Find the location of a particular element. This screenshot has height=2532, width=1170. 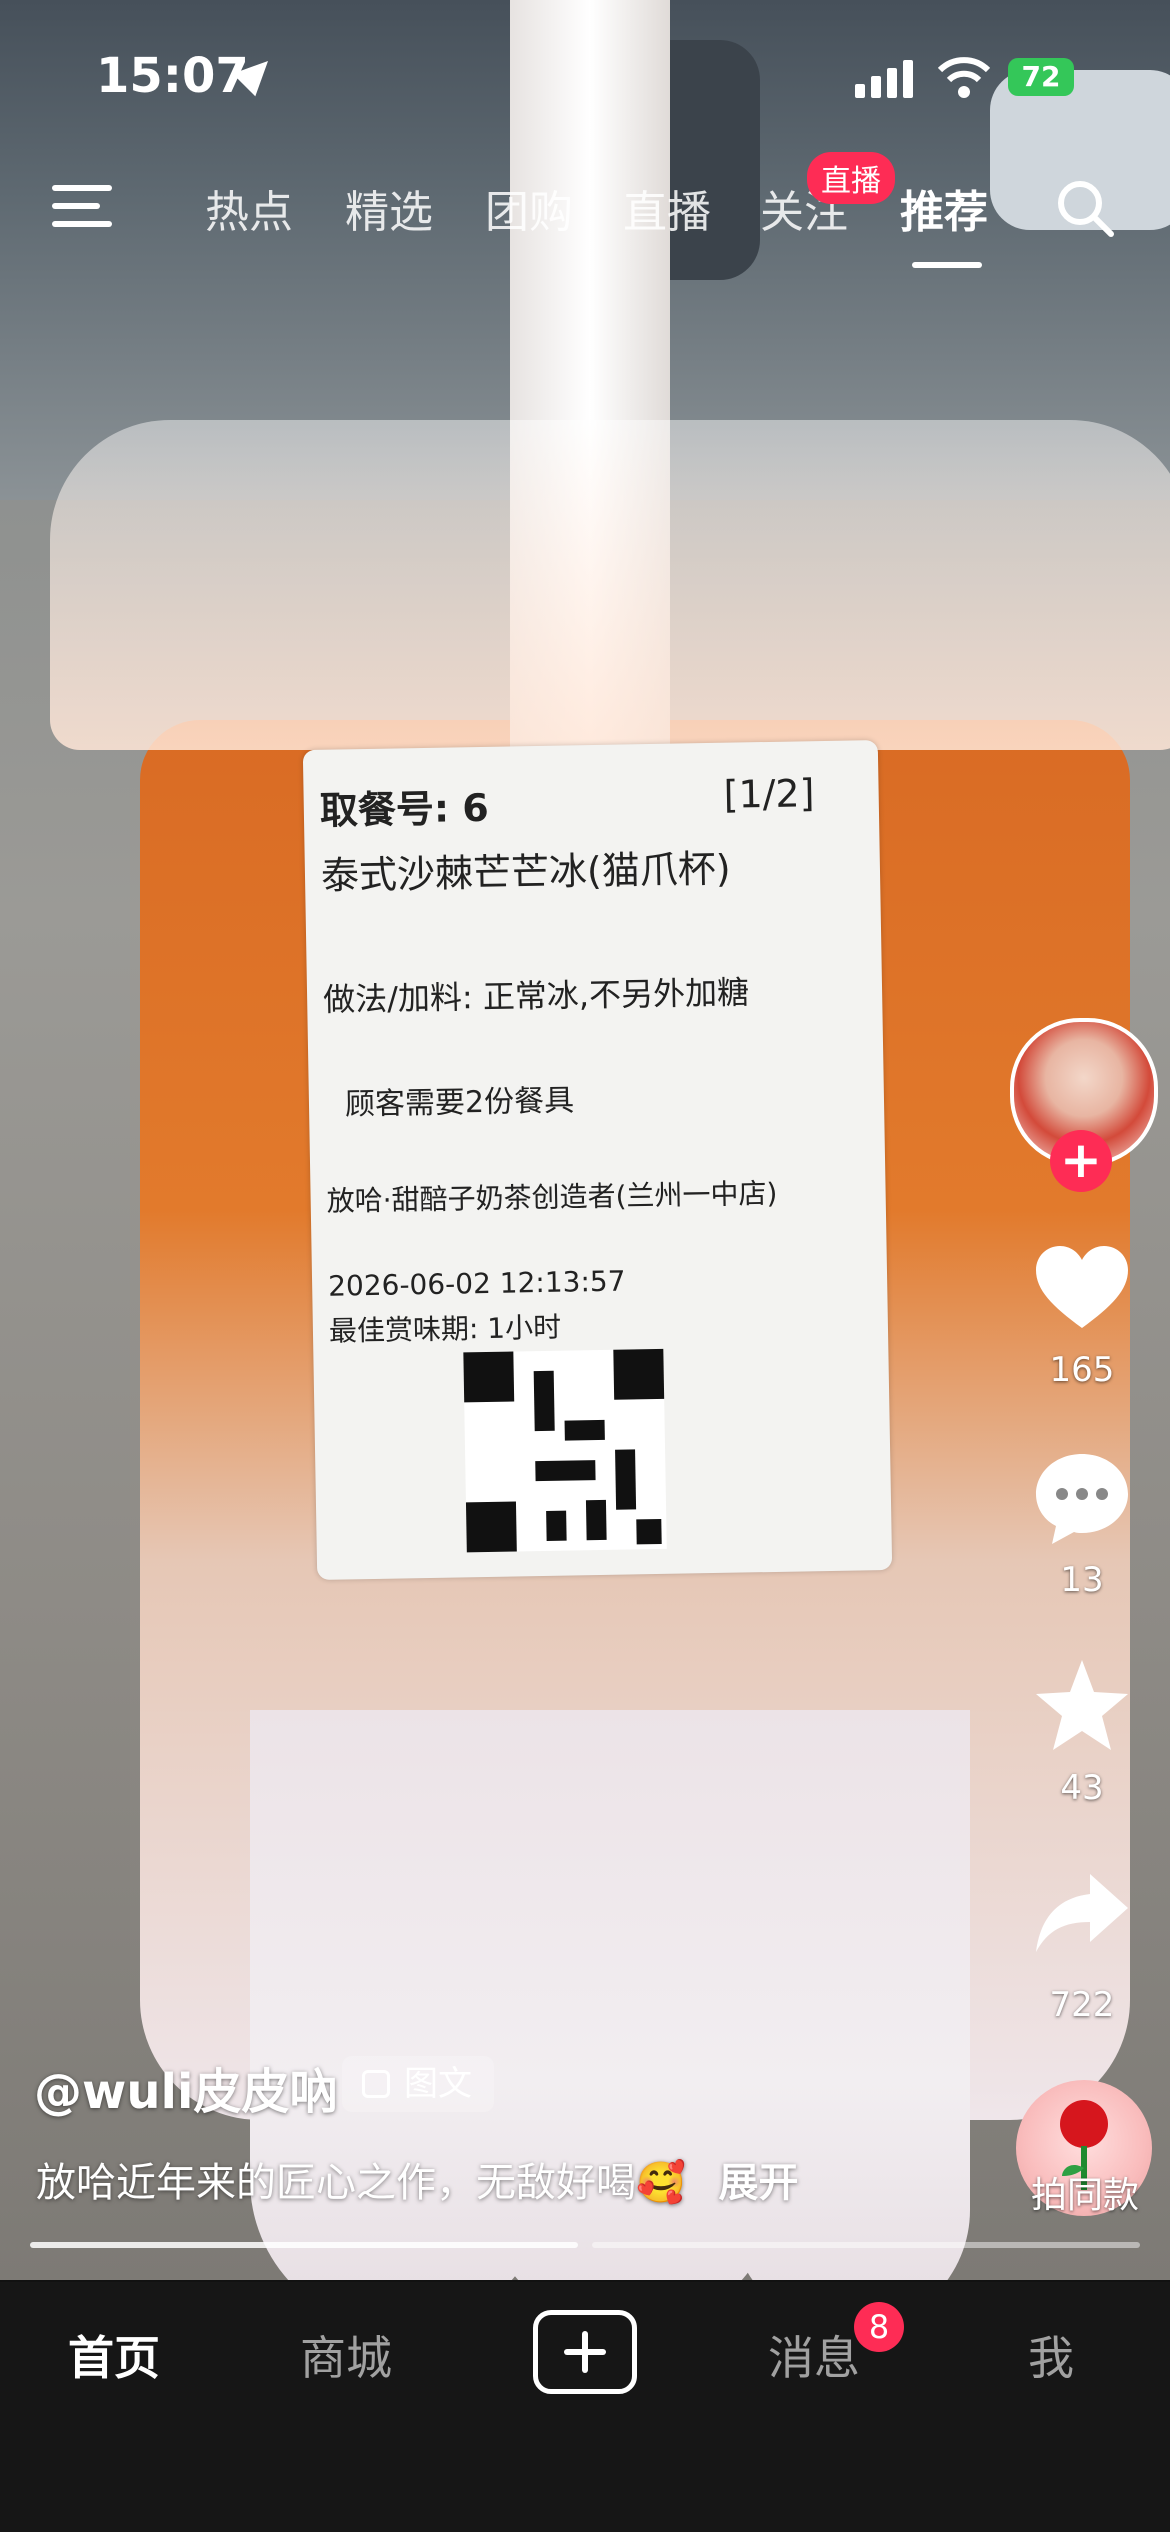

wifi-icon is located at coordinates (964, 77).